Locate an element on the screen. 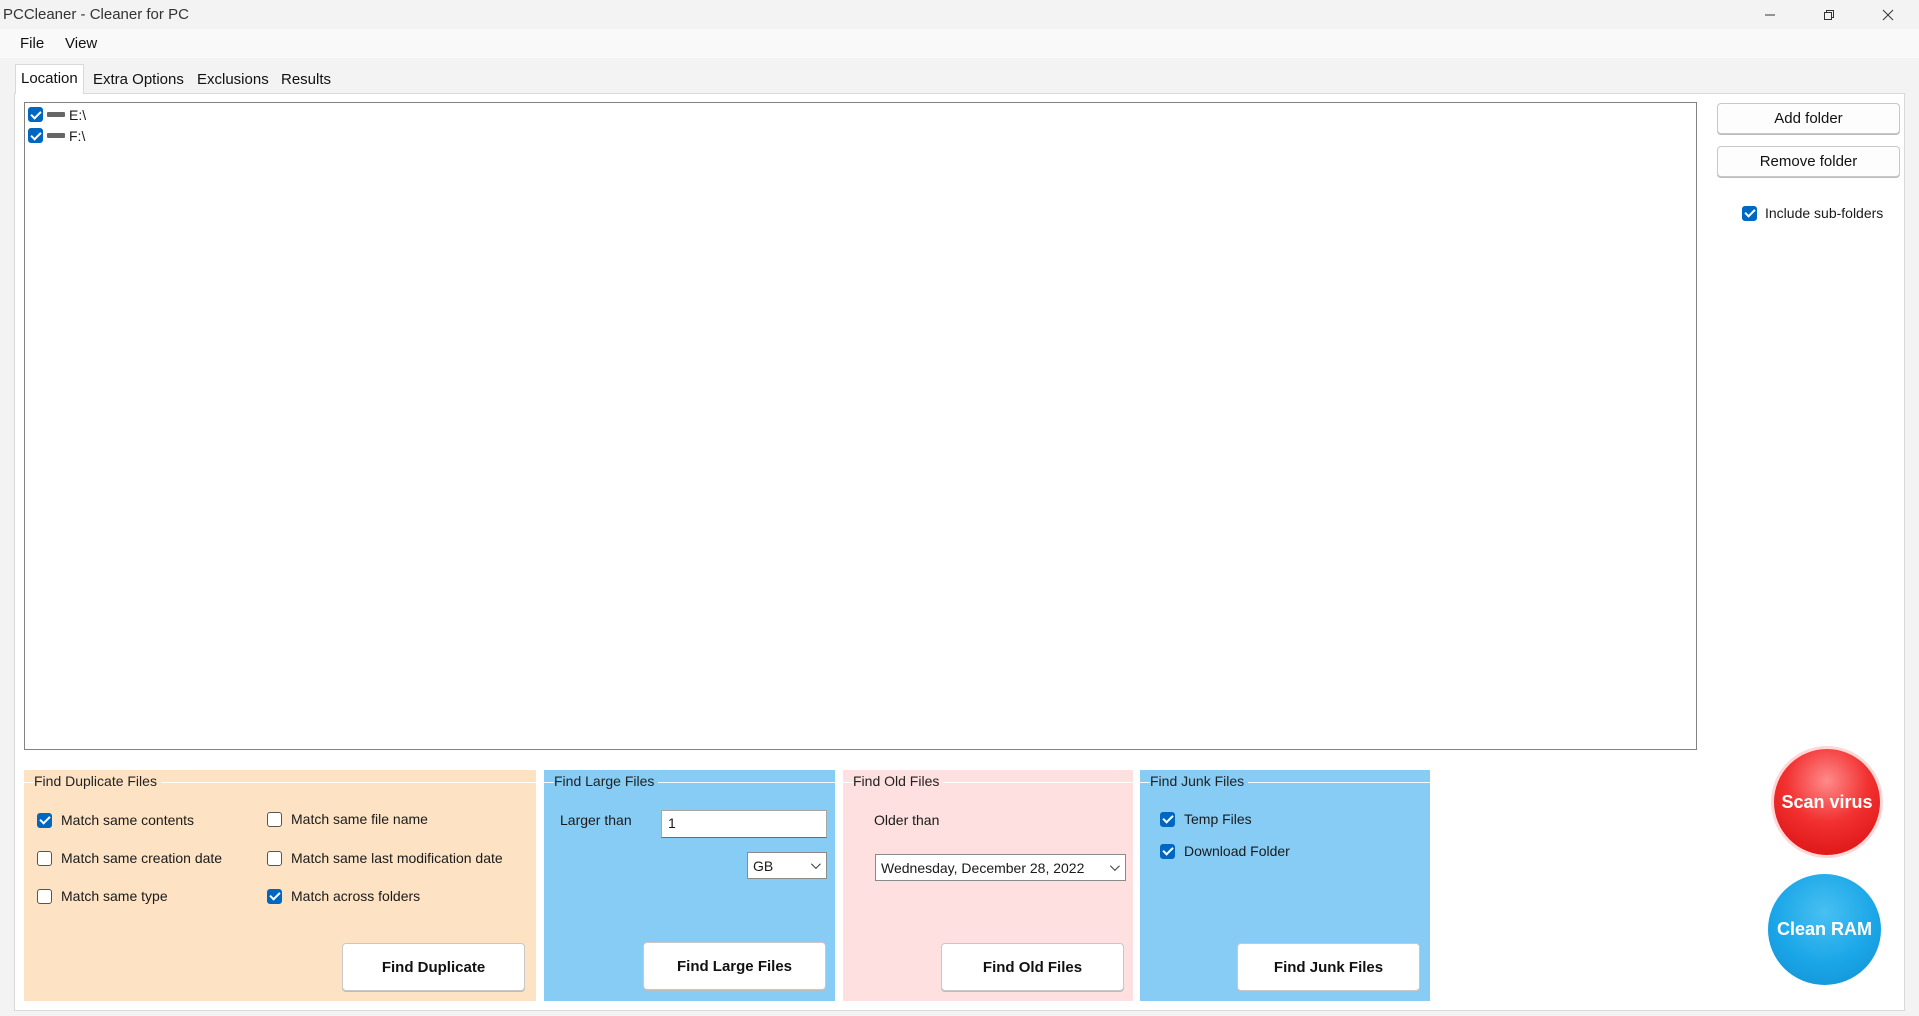 This screenshot has height=1016, width=1919. group-title: Find Large Files is located at coordinates (606, 781).